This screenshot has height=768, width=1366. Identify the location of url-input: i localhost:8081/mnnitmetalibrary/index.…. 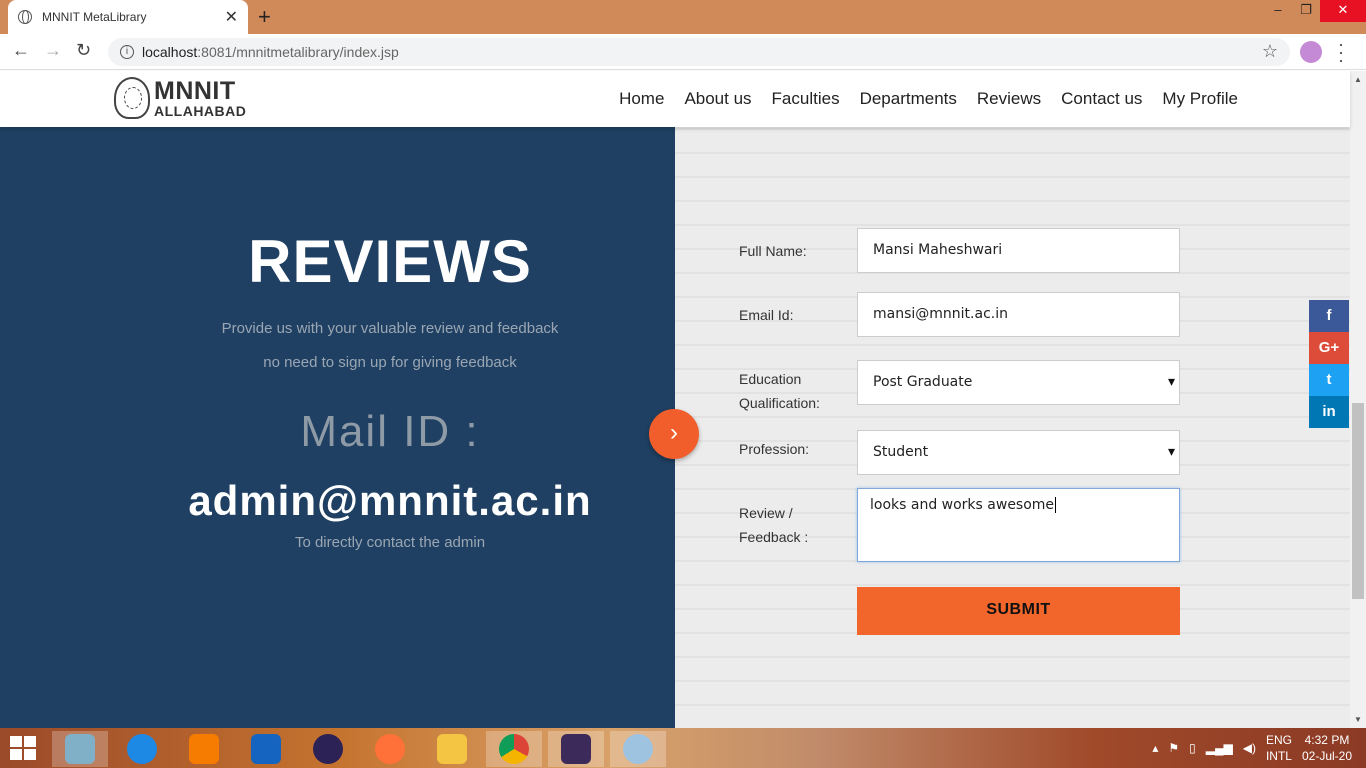
(699, 52).